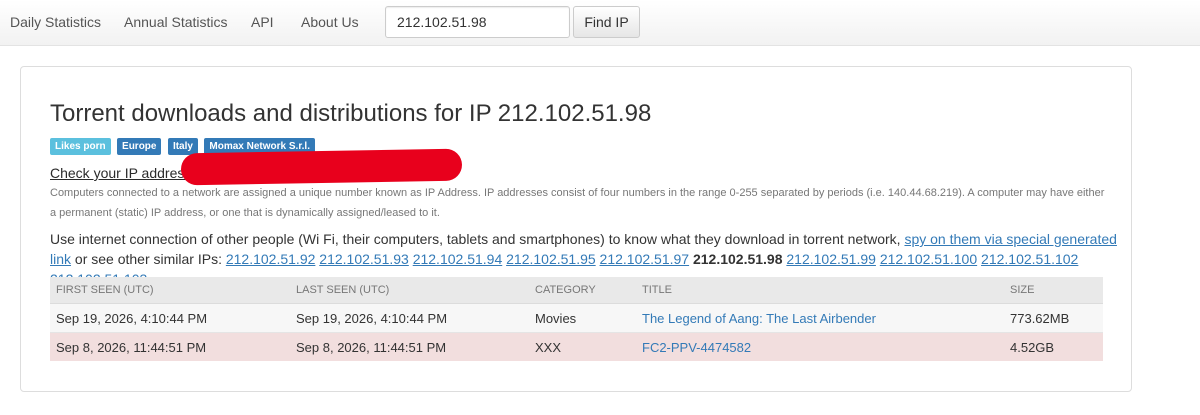 This screenshot has width=1200, height=415. Describe the element at coordinates (551, 259) in the screenshot. I see `similar-ip-link: 212.102.51.95` at that location.